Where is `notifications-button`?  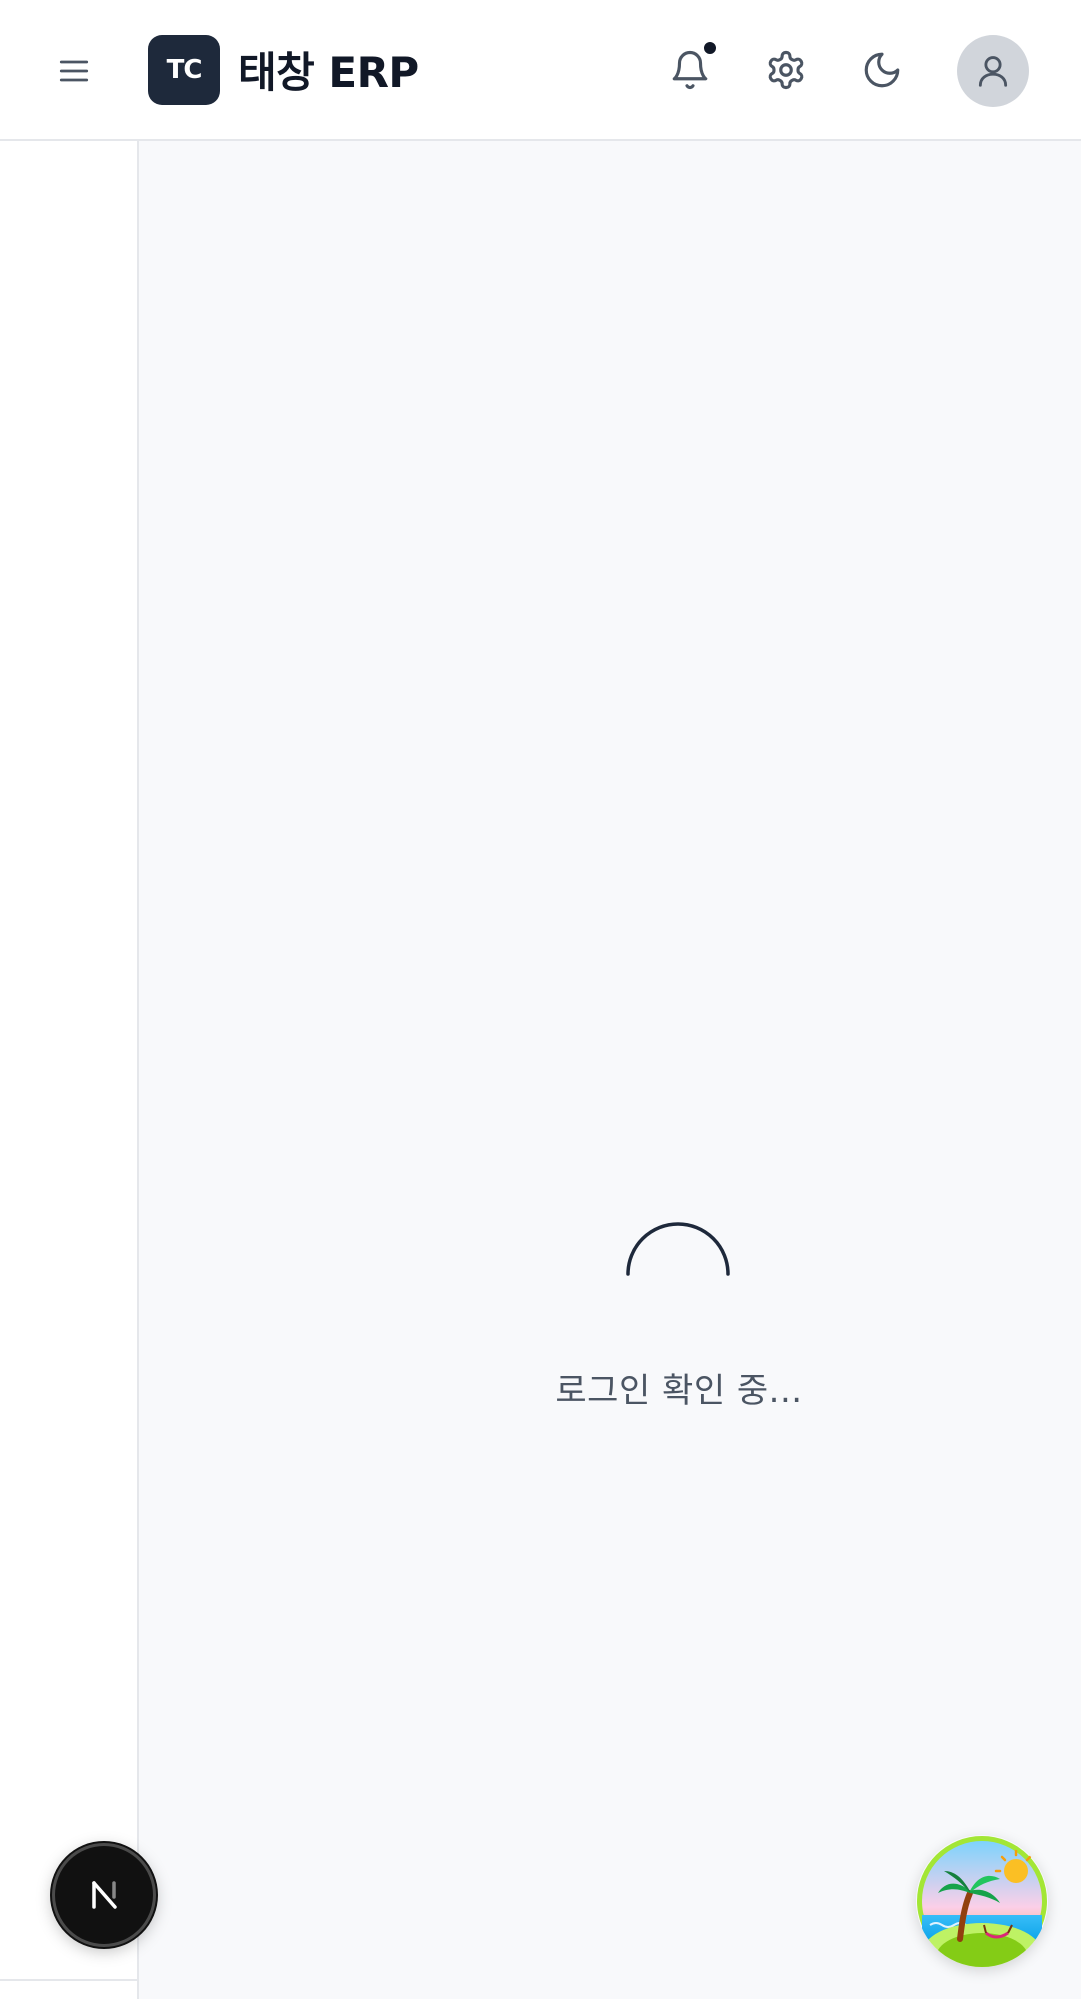
notifications-button is located at coordinates (690, 70).